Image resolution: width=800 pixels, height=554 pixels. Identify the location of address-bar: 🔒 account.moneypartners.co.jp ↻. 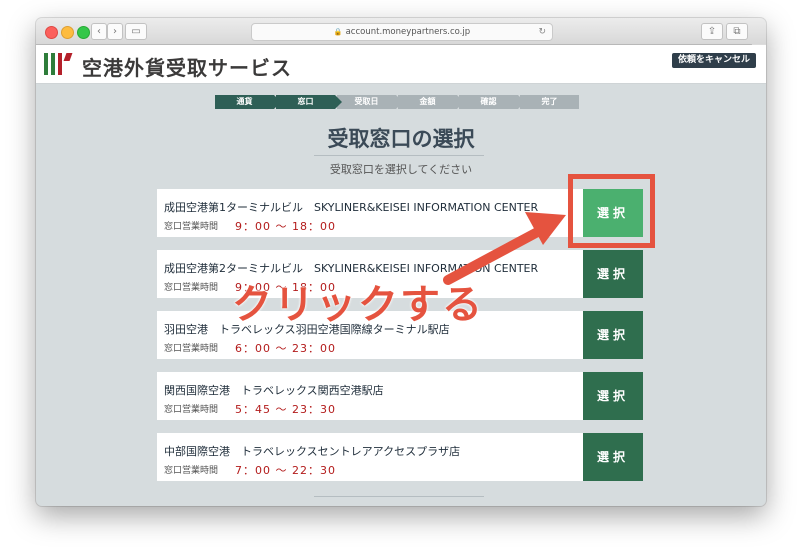
(402, 32).